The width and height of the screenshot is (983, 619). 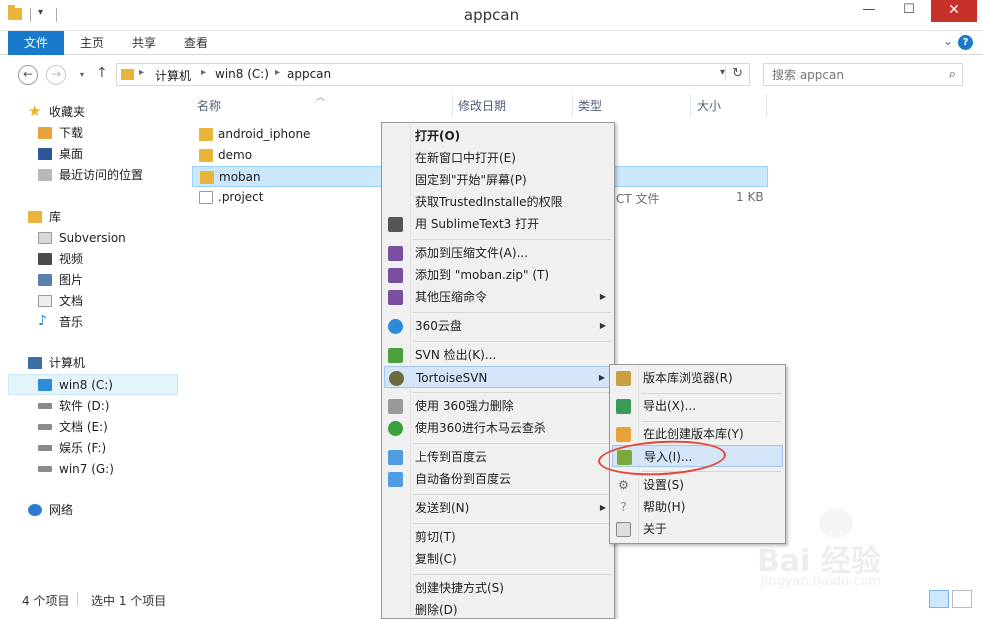 What do you see at coordinates (93, 154) in the screenshot?
I see `sidebar-item-desktop: 桌面` at bounding box center [93, 154].